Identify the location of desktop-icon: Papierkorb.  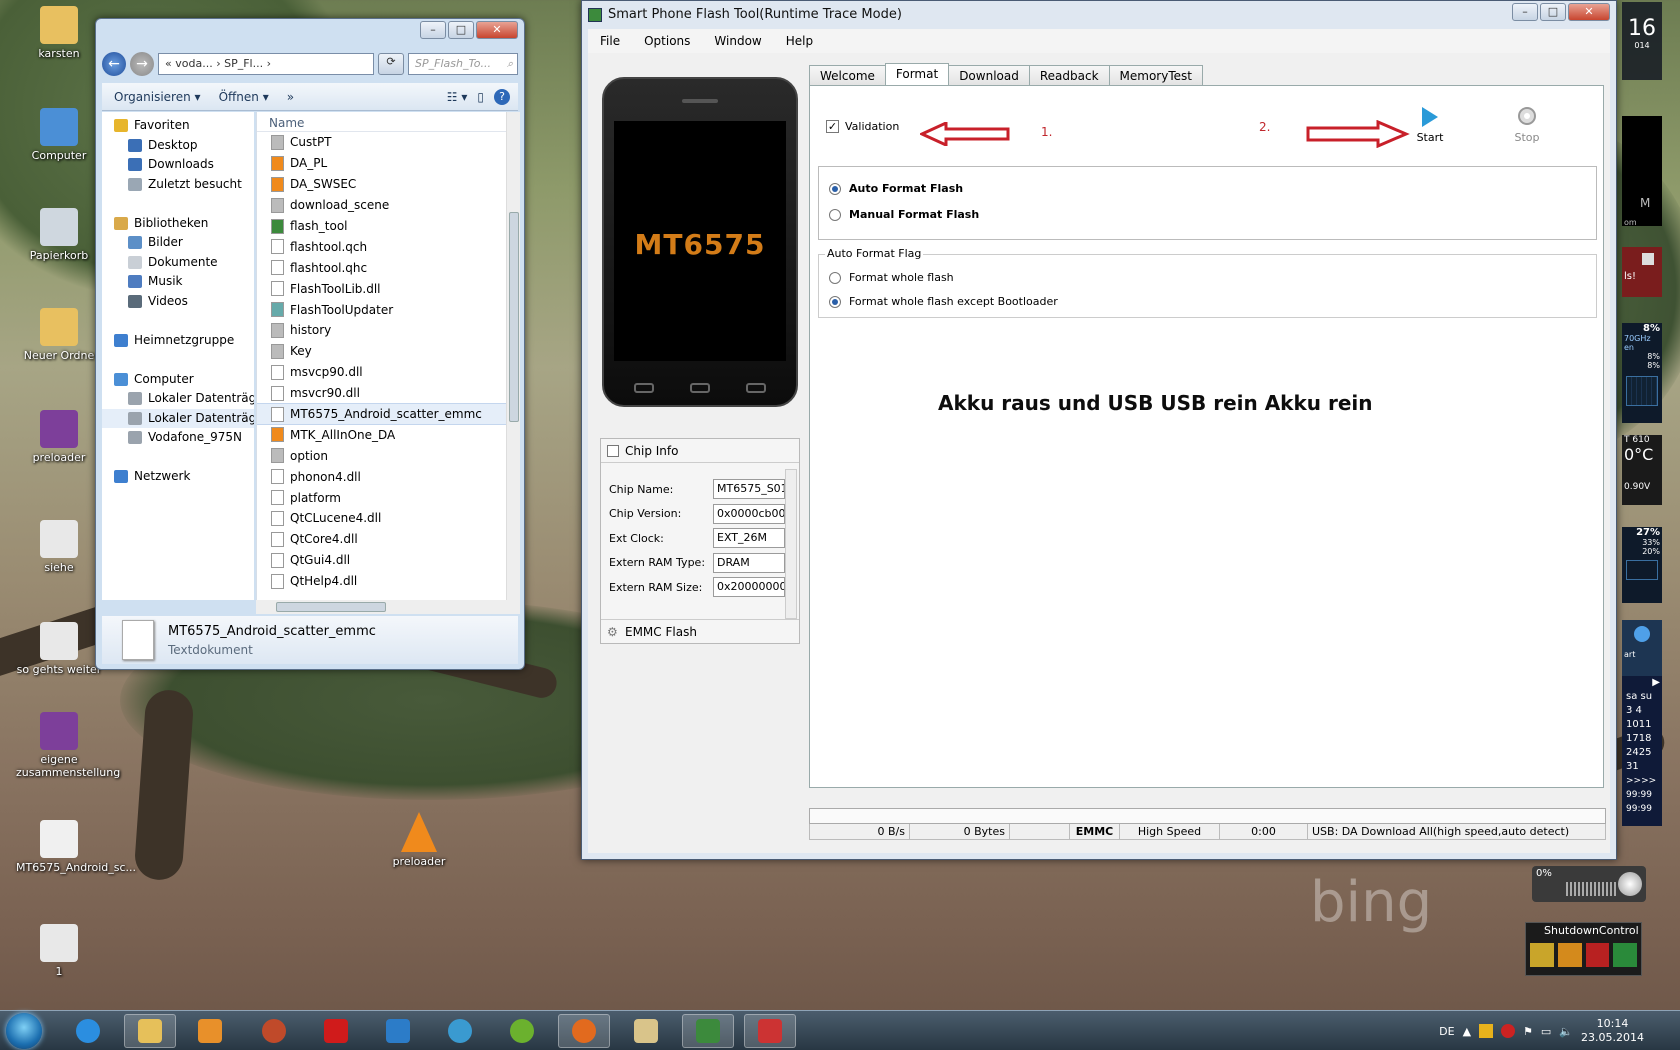
(59, 235).